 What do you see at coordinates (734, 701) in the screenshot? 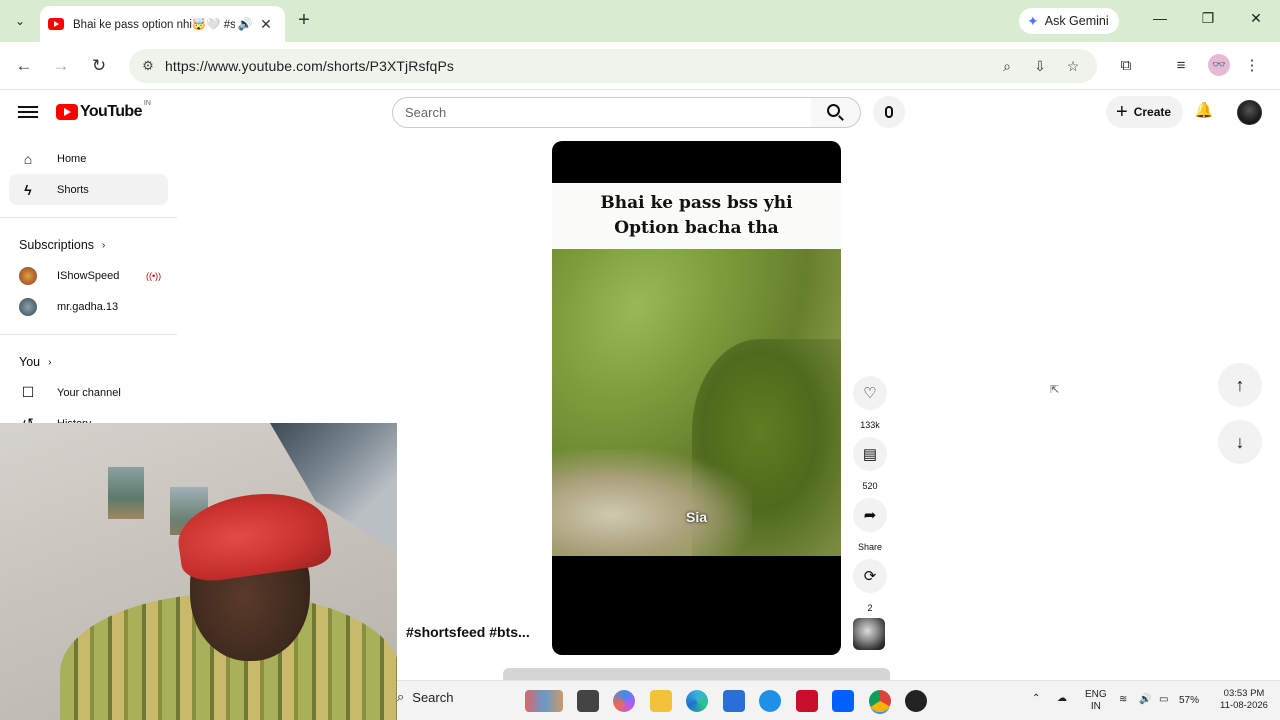
I see `store-icon` at bounding box center [734, 701].